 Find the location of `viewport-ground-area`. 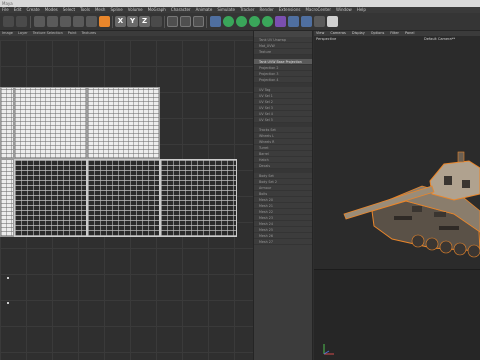

viewport-ground-area is located at coordinates (397, 314).